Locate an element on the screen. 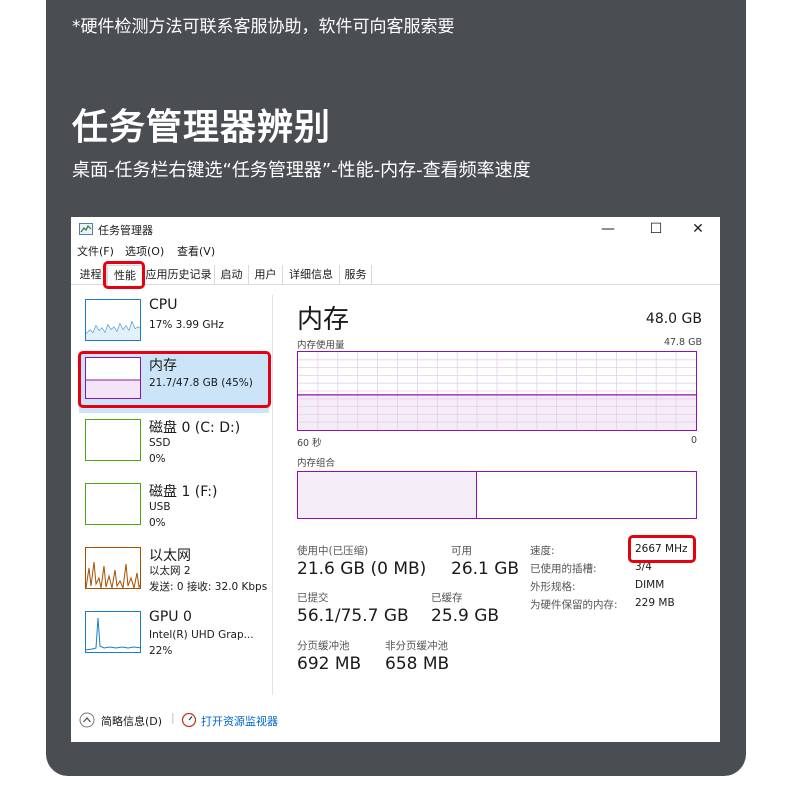 This screenshot has height=794, width=790. window-title: 任务管理器 is located at coordinates (125, 230).